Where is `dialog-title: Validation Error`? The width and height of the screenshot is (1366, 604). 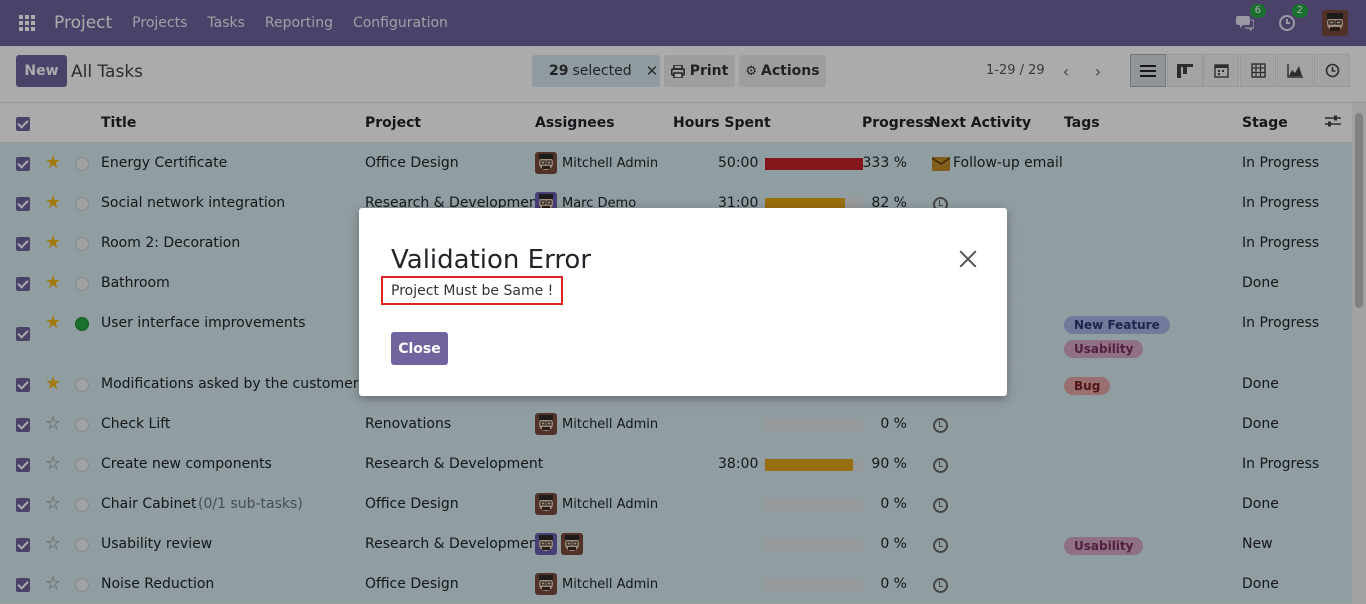
dialog-title: Validation Error is located at coordinates (491, 260).